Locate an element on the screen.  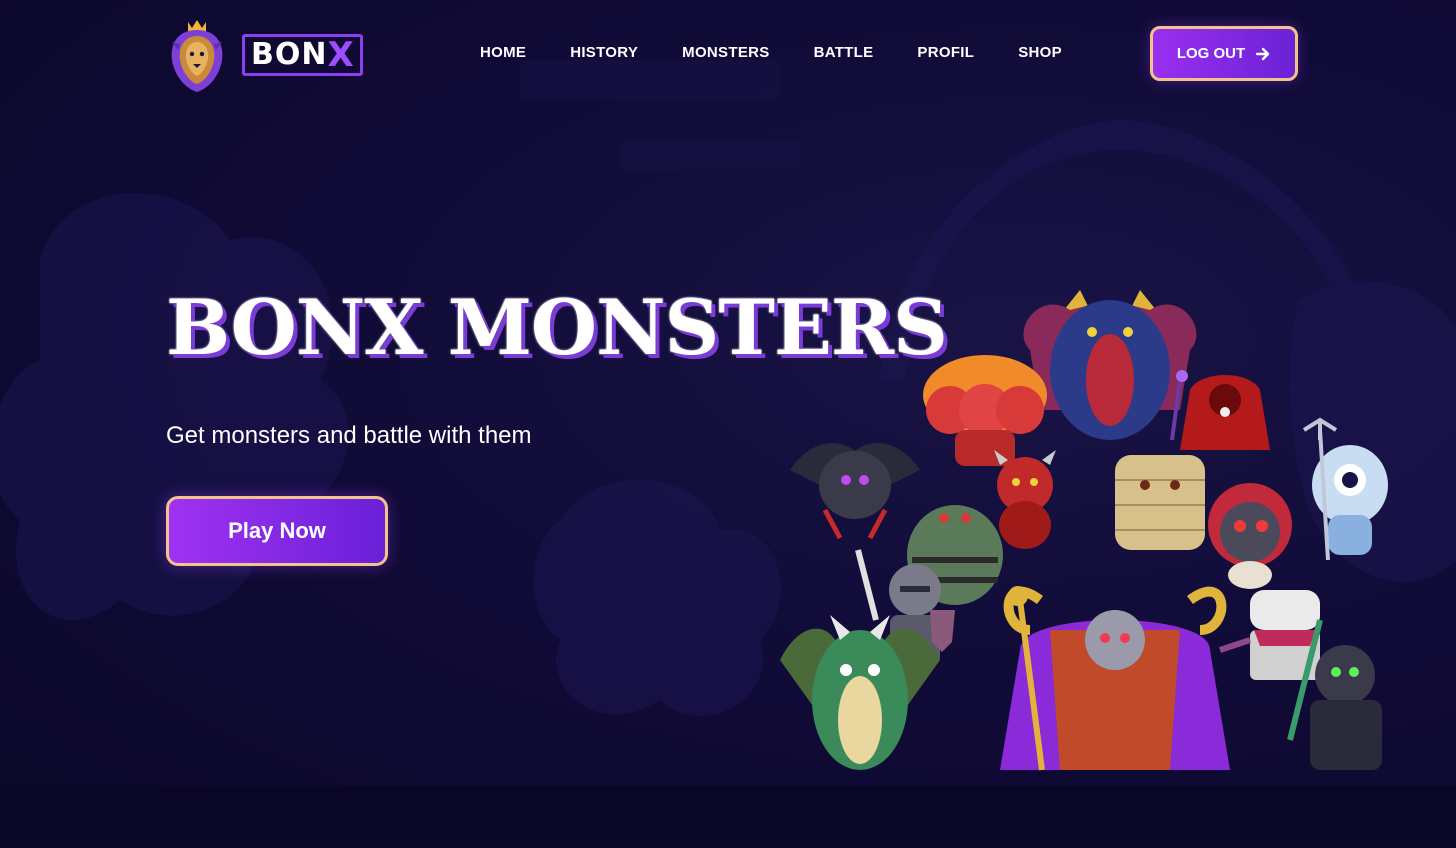
nav-item-battle: BATTLE is located at coordinates (844, 52).